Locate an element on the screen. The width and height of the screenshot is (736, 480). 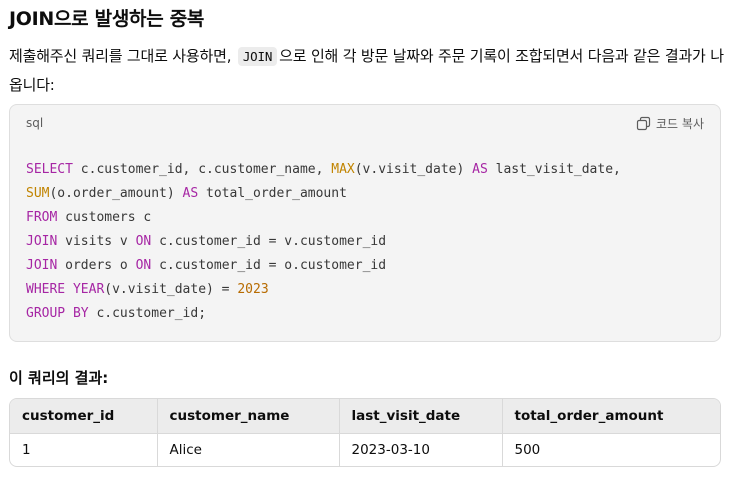
table-cell: Alice is located at coordinates (247, 449).